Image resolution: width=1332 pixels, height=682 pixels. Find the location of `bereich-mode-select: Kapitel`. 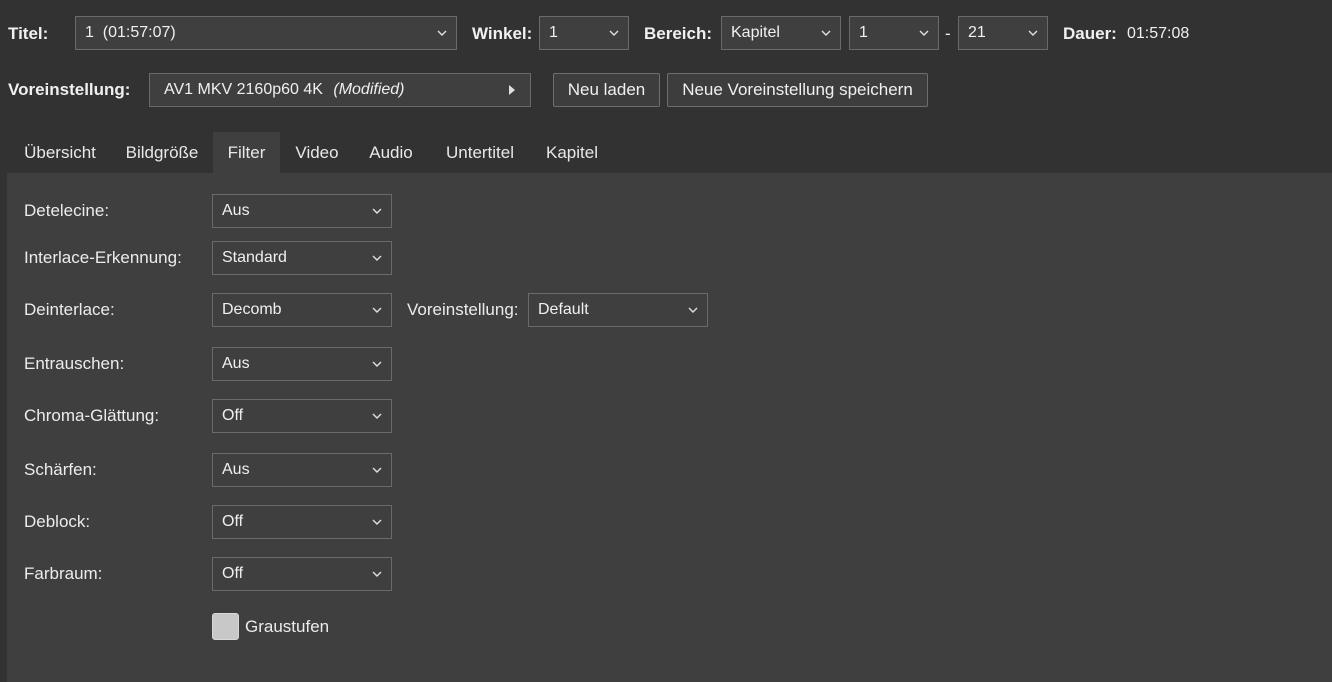

bereich-mode-select: Kapitel is located at coordinates (781, 33).